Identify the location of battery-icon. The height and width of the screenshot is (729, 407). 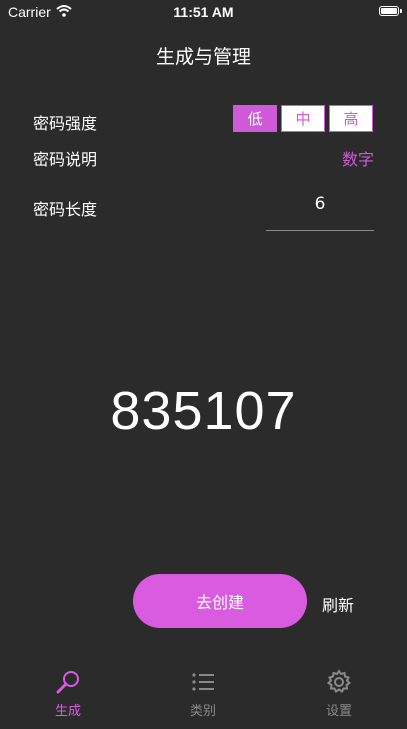
(390, 11).